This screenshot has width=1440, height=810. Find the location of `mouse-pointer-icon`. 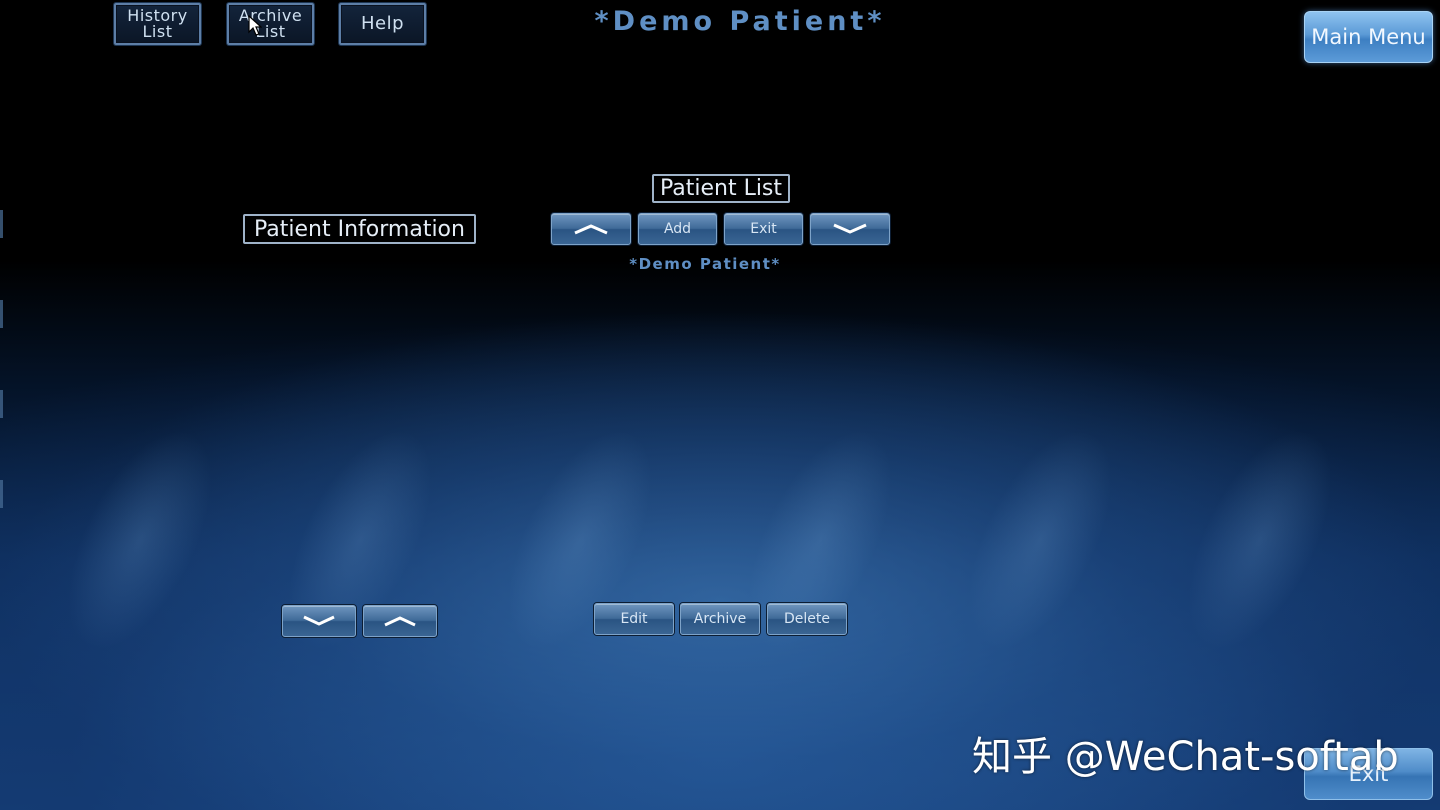

mouse-pointer-icon is located at coordinates (255, 27).